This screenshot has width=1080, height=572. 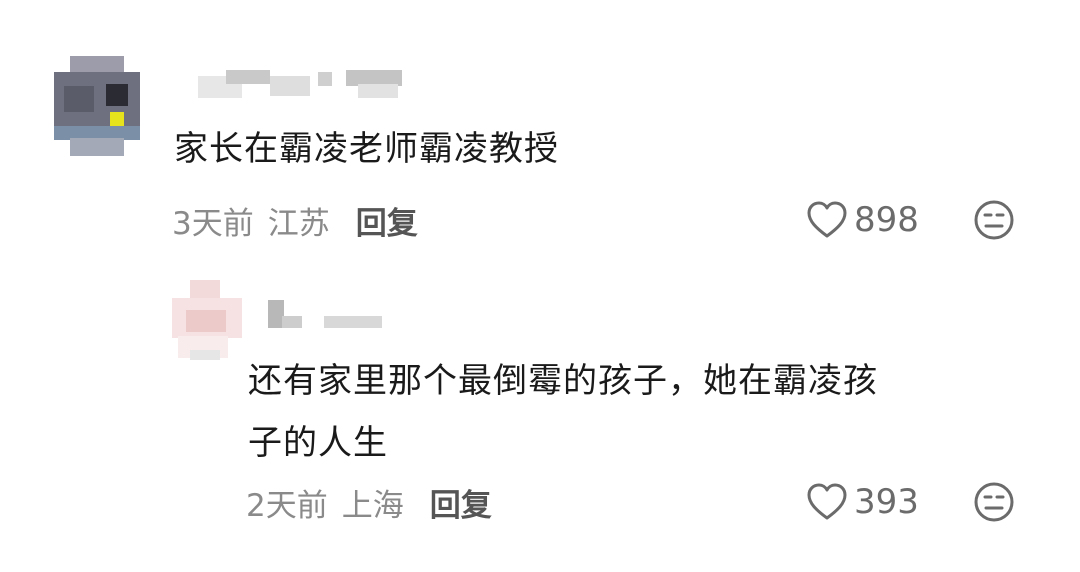 I want to click on comment-location: 江苏, so click(x=298, y=223).